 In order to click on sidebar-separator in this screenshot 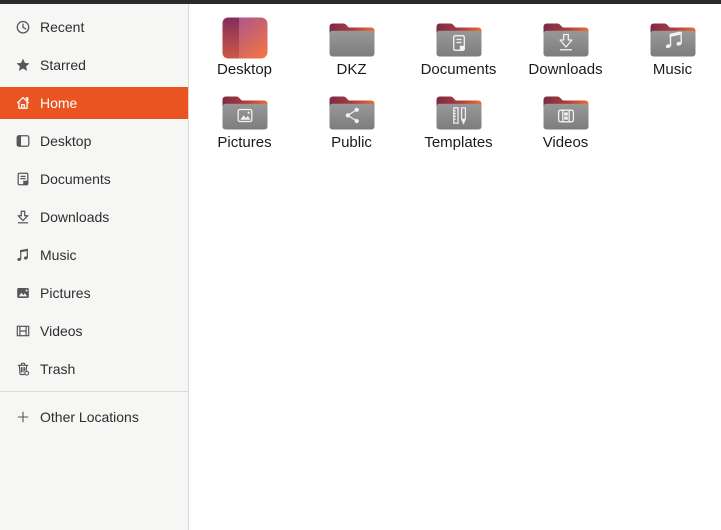, I will do `click(94, 391)`.